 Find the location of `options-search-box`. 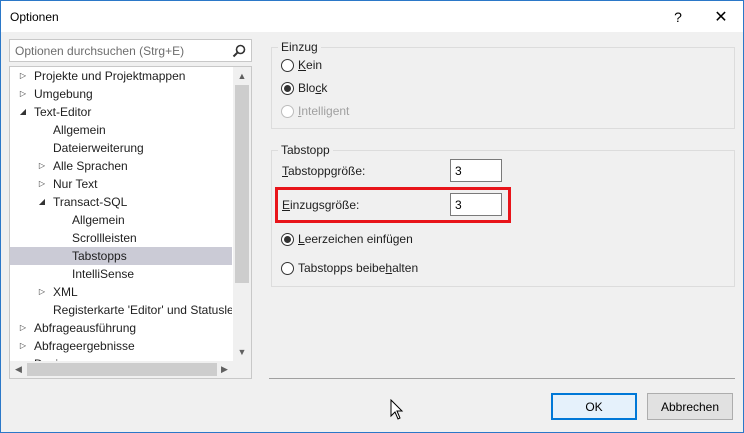

options-search-box is located at coordinates (130, 50).